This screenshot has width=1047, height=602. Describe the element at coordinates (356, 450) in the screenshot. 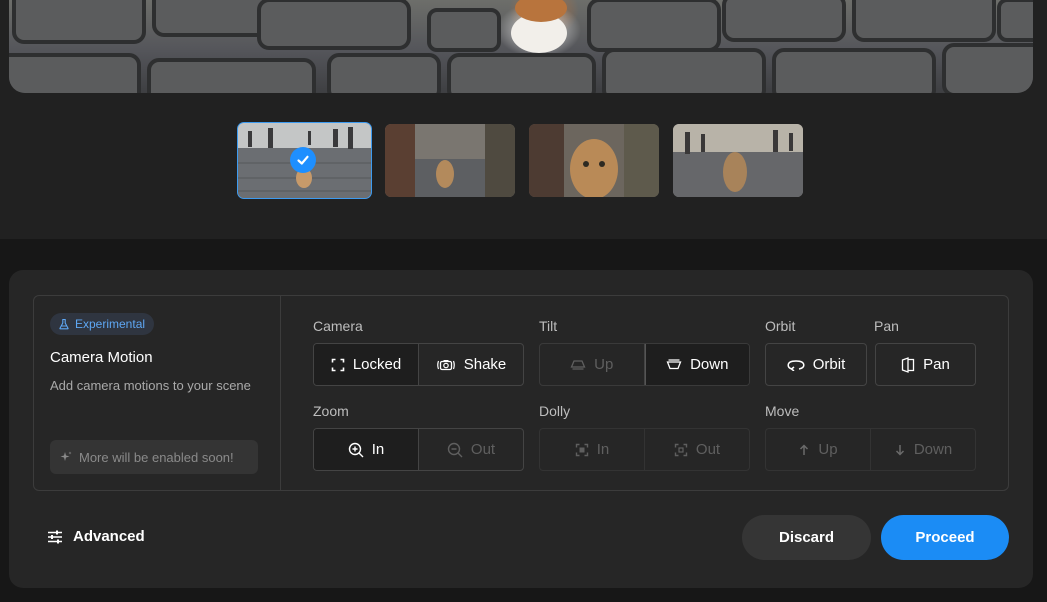

I see `zoom-in-icon` at that location.